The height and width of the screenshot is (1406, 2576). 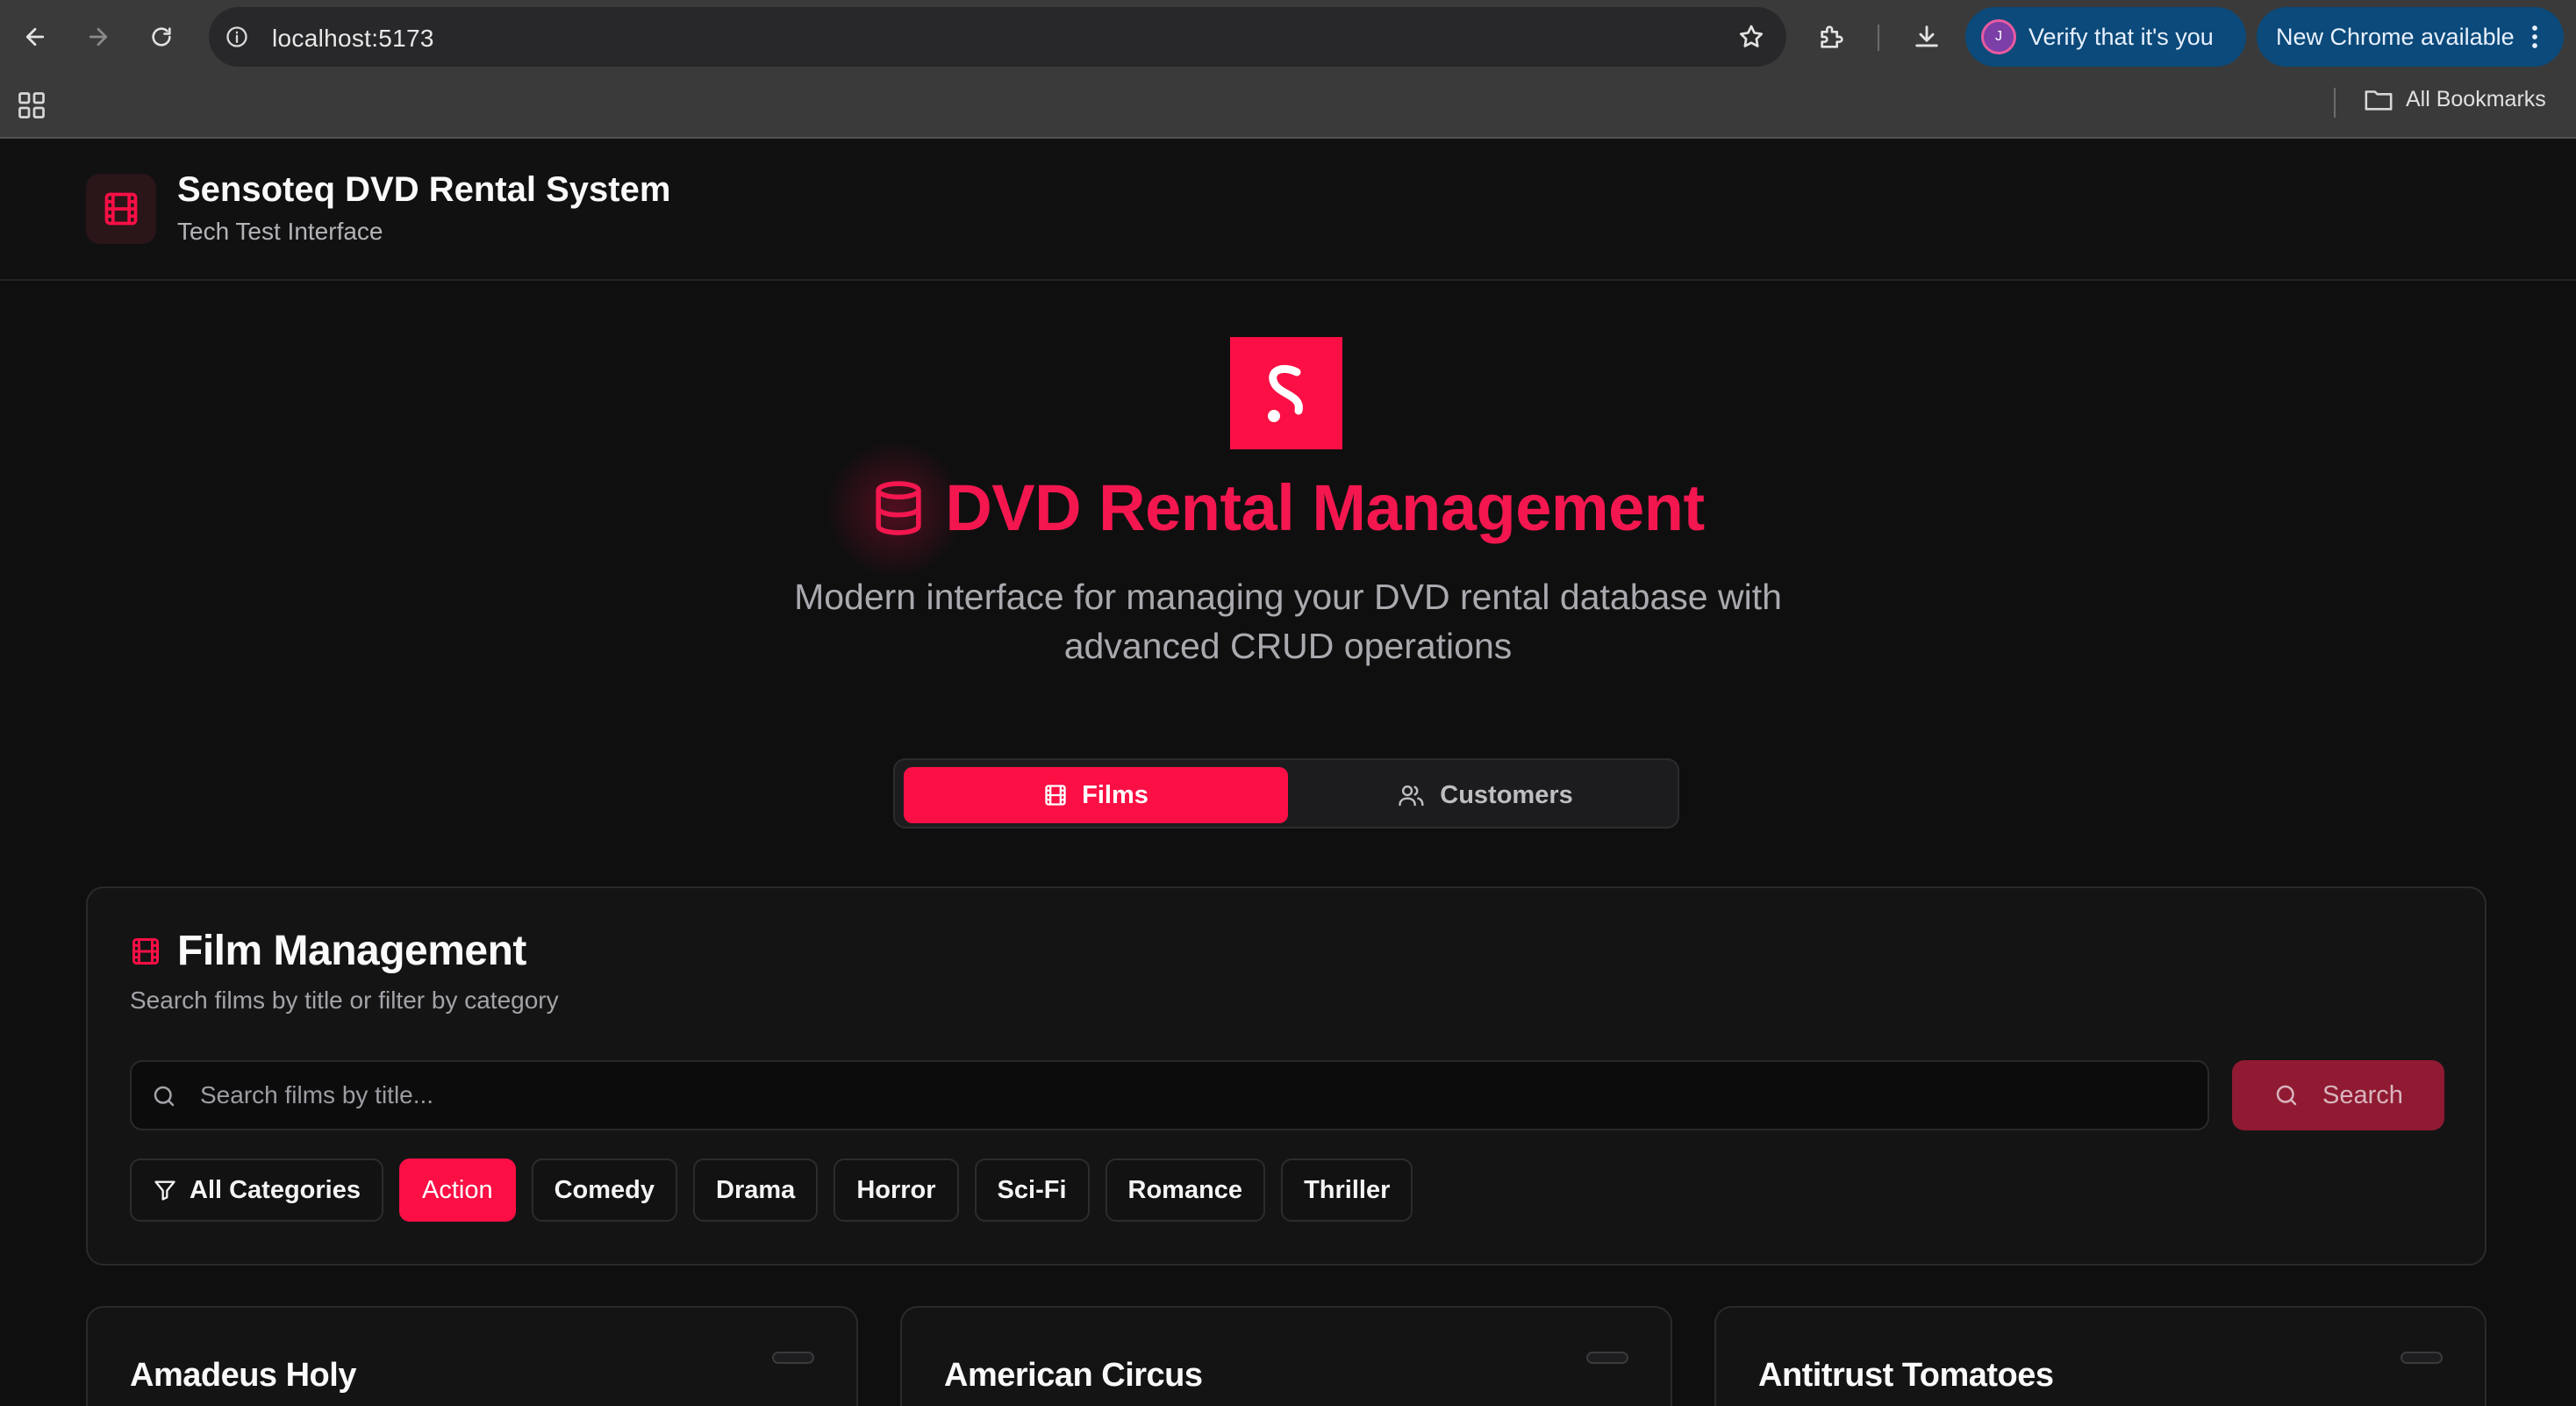 What do you see at coordinates (1998, 37) in the screenshot?
I see `profile-avatar: J` at bounding box center [1998, 37].